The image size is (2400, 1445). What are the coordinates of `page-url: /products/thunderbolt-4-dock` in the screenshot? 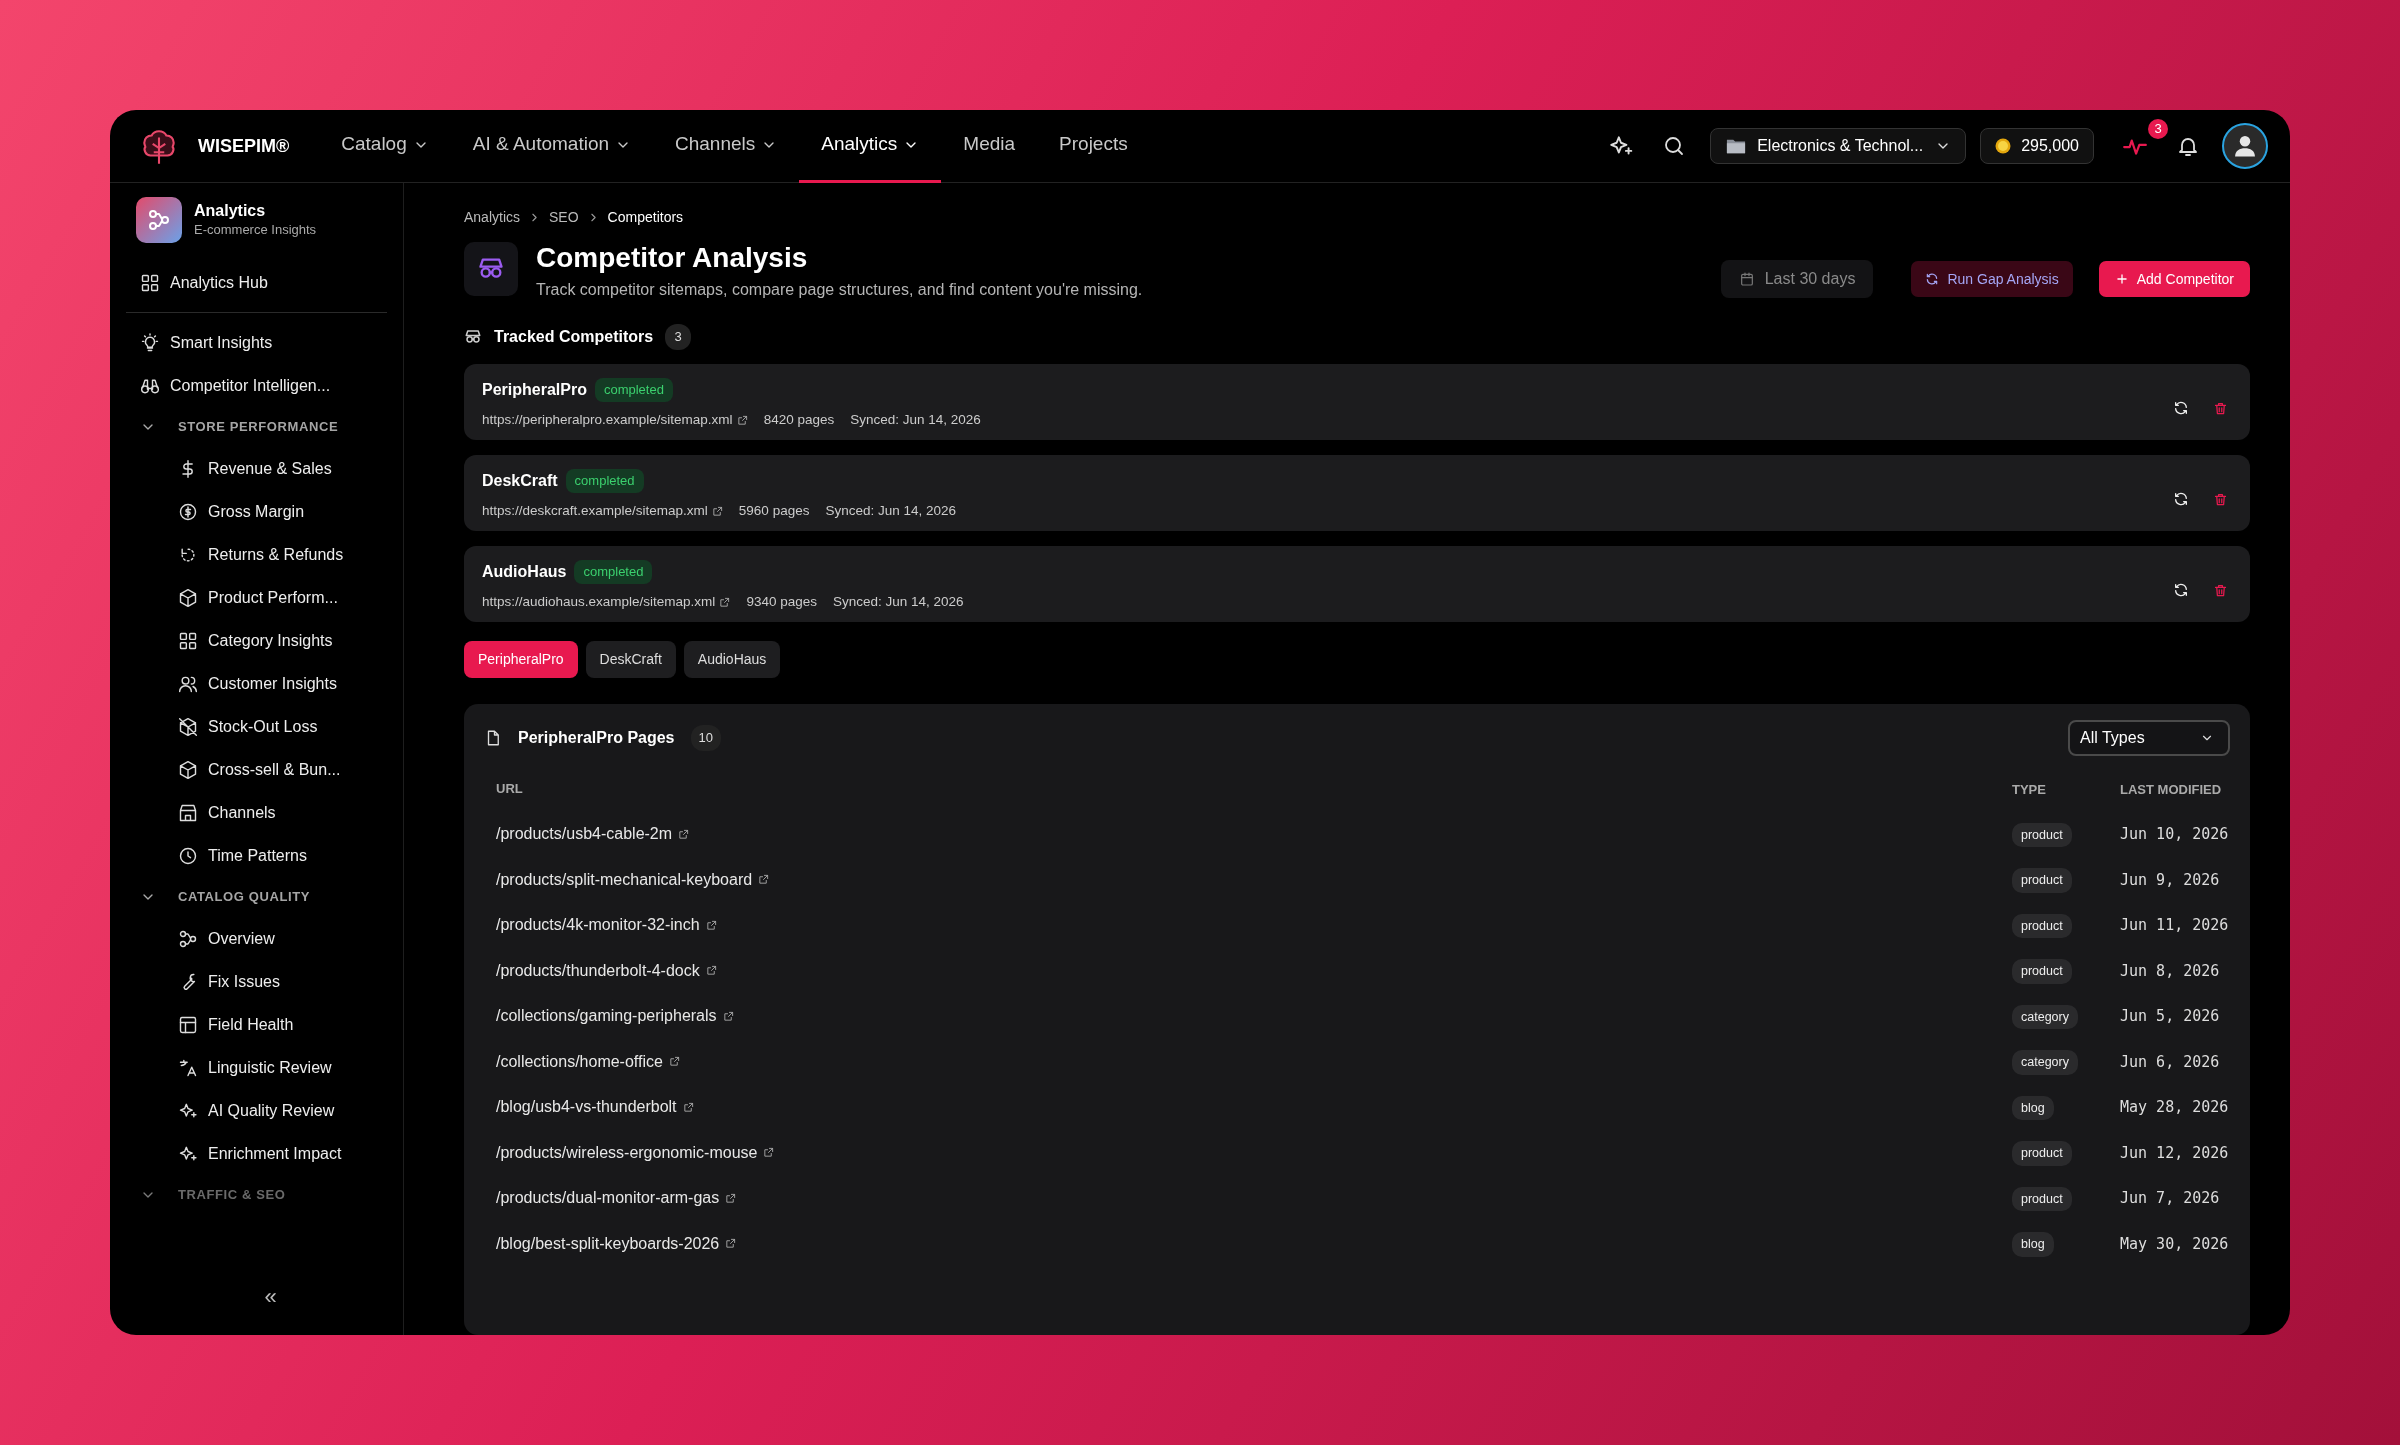 It's located at (598, 970).